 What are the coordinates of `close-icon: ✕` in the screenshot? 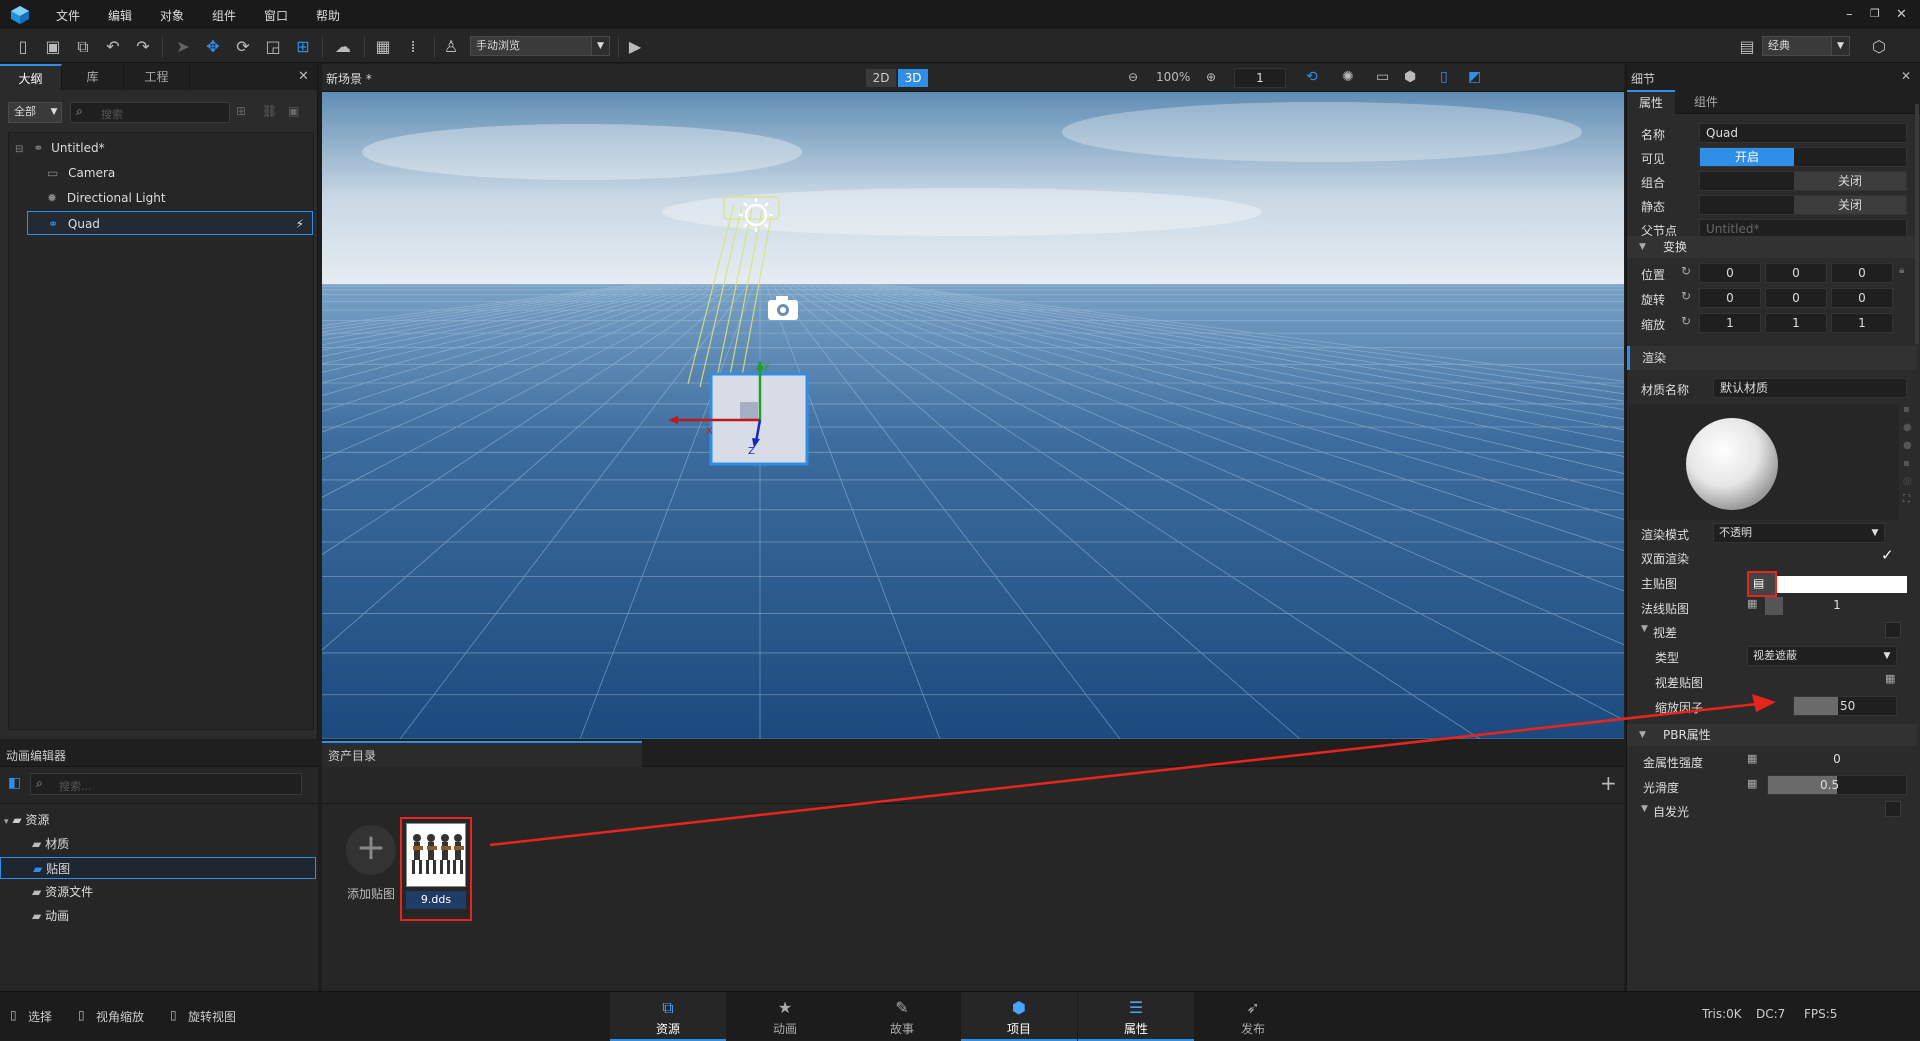 It's located at (1901, 14).